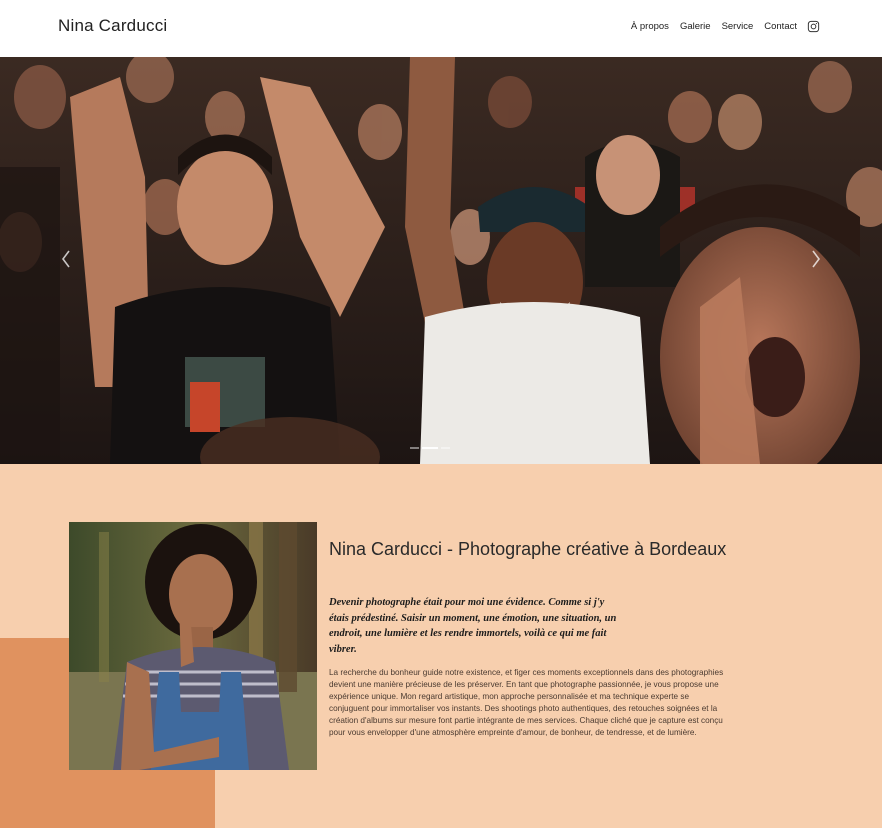 The image size is (882, 828). I want to click on main-nav: À propos Galerie Service Contact, so click(720, 26).